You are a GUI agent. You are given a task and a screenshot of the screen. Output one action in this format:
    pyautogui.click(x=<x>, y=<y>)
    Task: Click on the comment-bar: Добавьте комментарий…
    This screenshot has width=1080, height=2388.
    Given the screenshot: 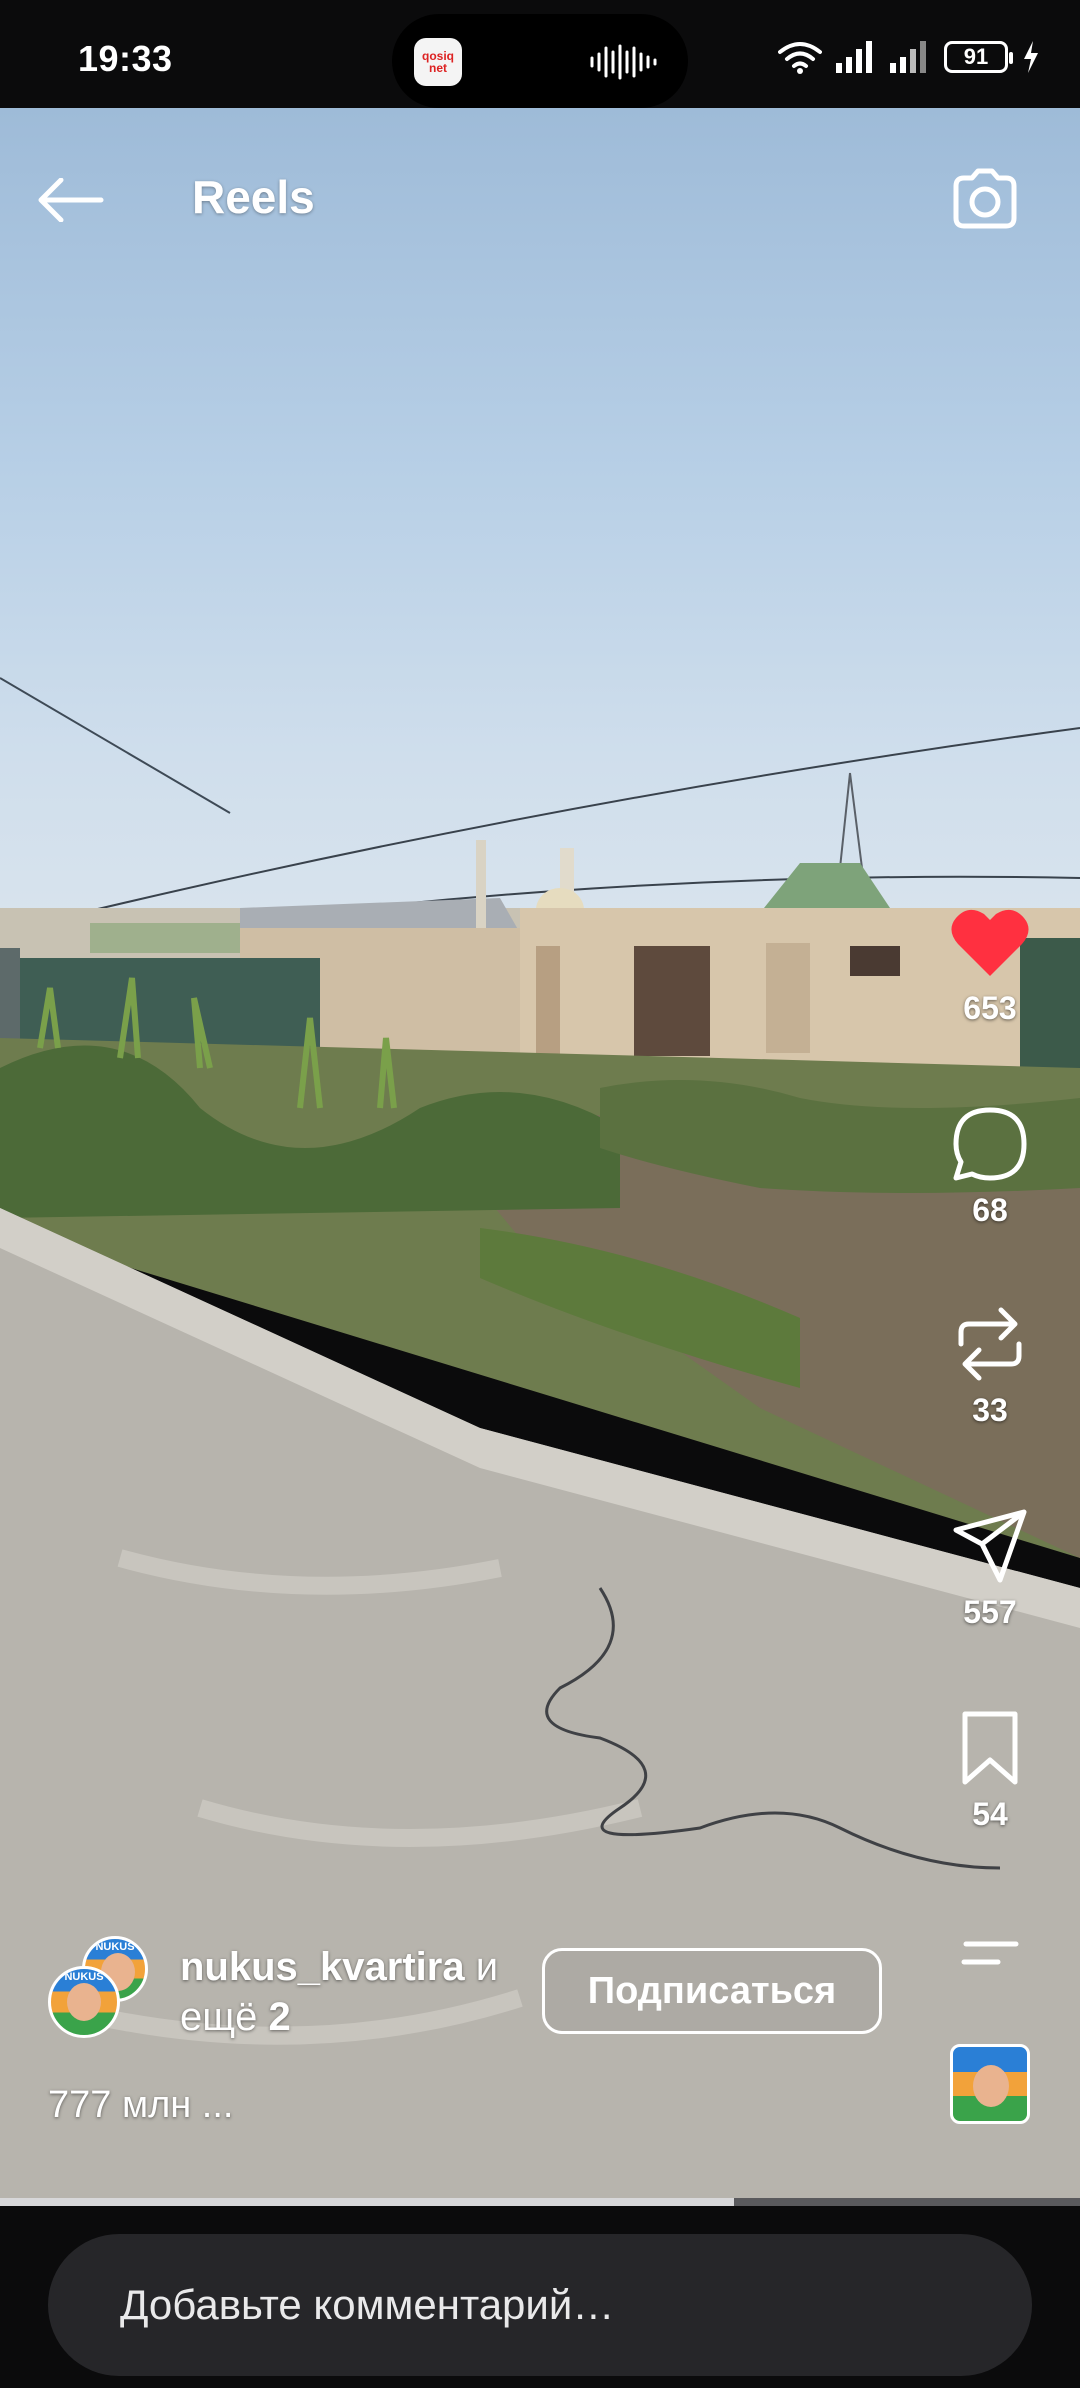 What is the action you would take?
    pyautogui.click(x=540, y=2297)
    